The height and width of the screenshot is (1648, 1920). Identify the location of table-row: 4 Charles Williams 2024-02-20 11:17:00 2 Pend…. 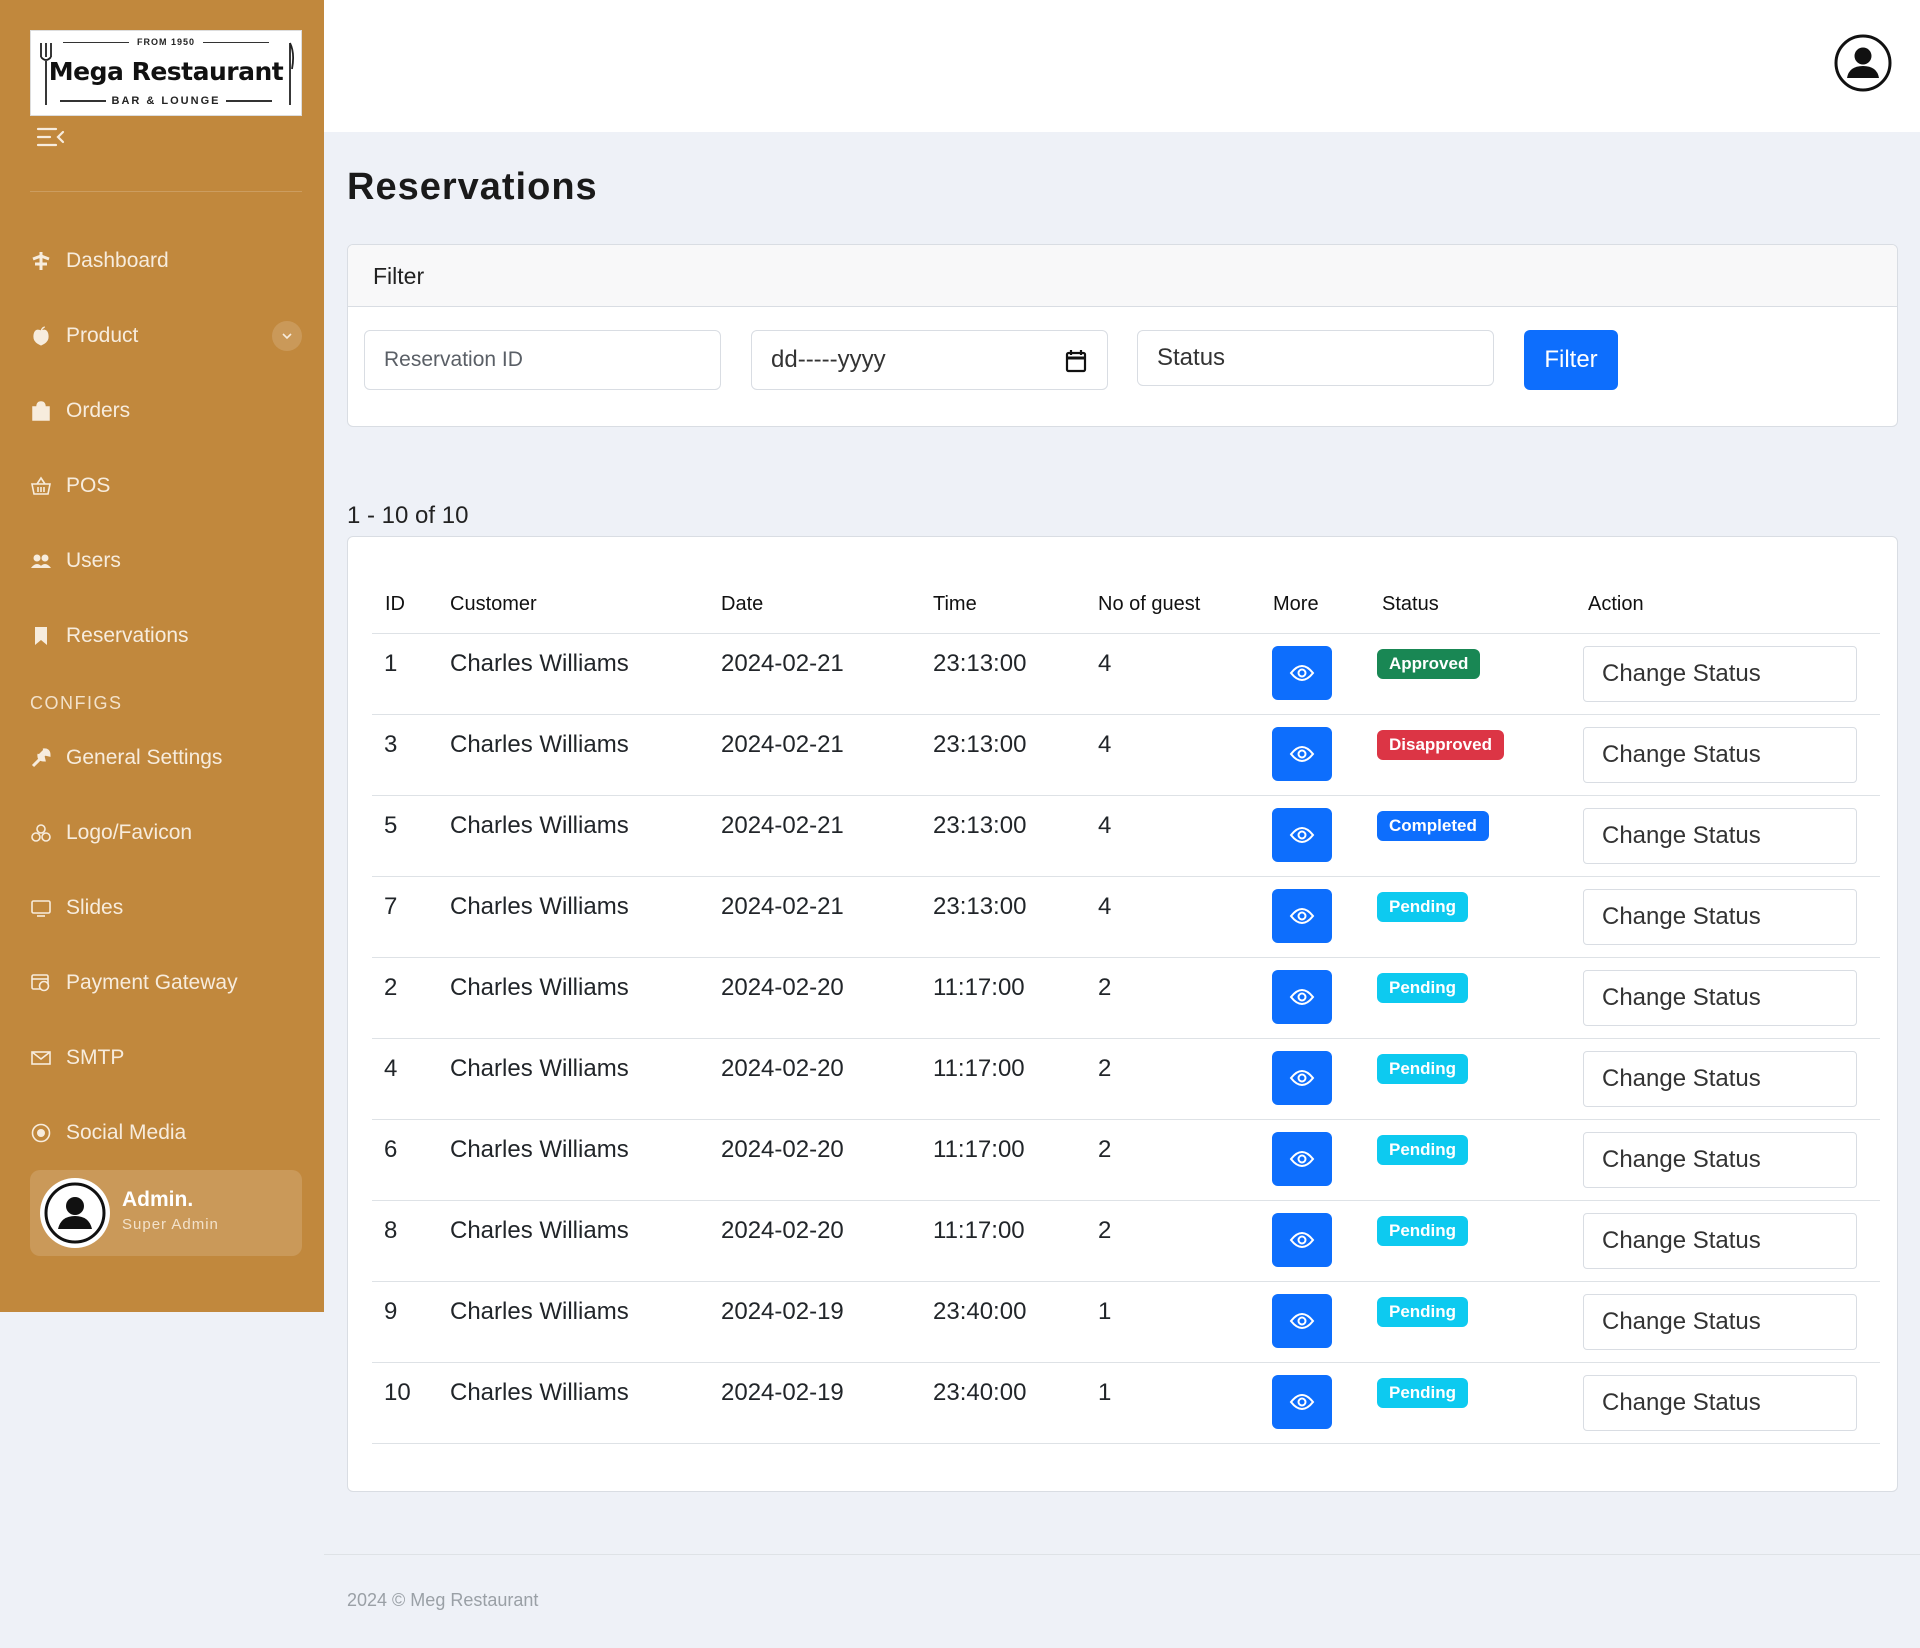
(1126, 1078).